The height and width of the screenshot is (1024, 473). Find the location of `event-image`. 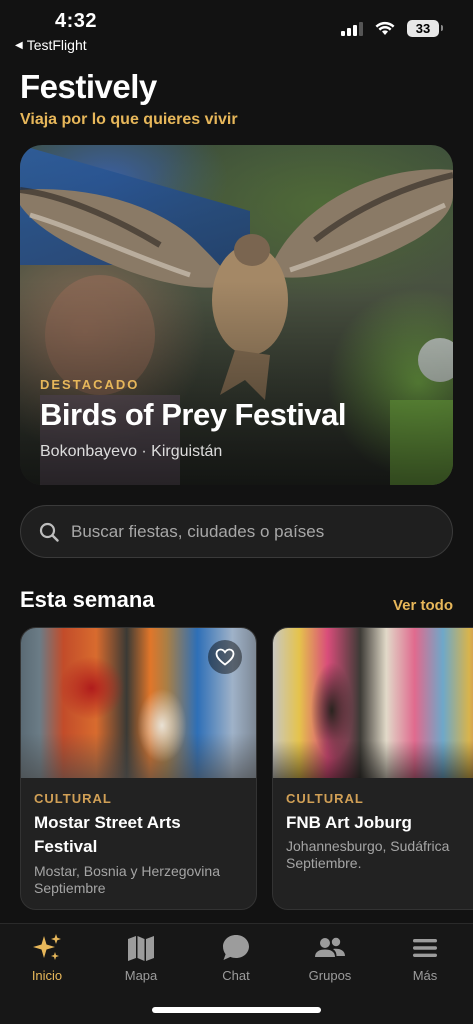

event-image is located at coordinates (373, 703).